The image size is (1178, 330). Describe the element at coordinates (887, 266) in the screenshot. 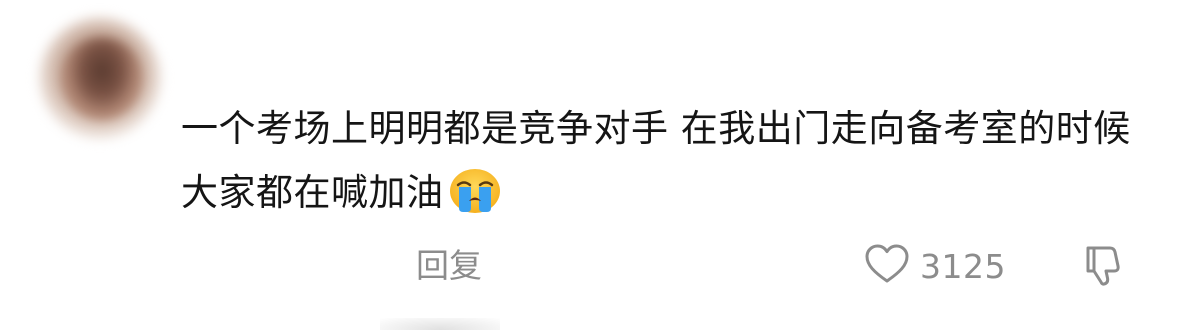

I see `heart-icon` at that location.